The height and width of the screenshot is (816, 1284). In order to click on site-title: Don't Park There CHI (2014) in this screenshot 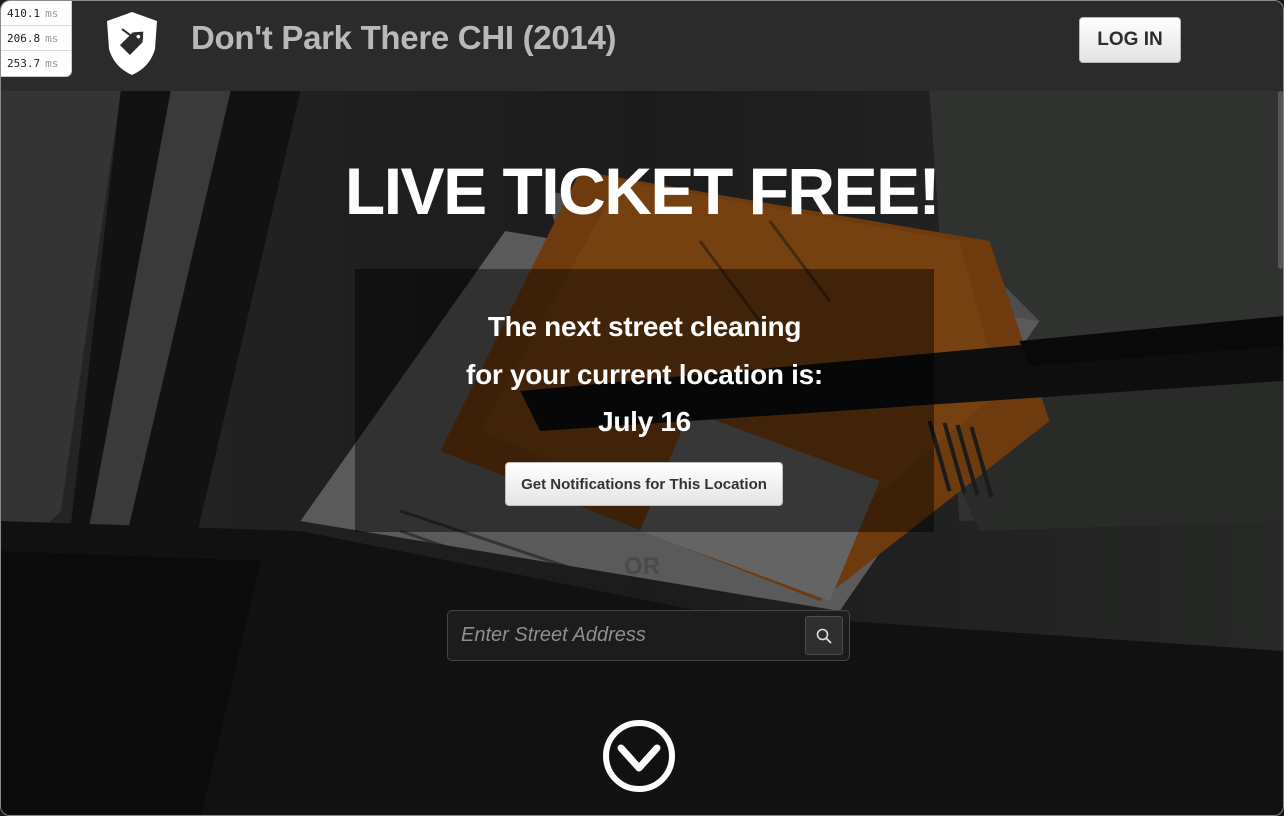, I will do `click(404, 38)`.